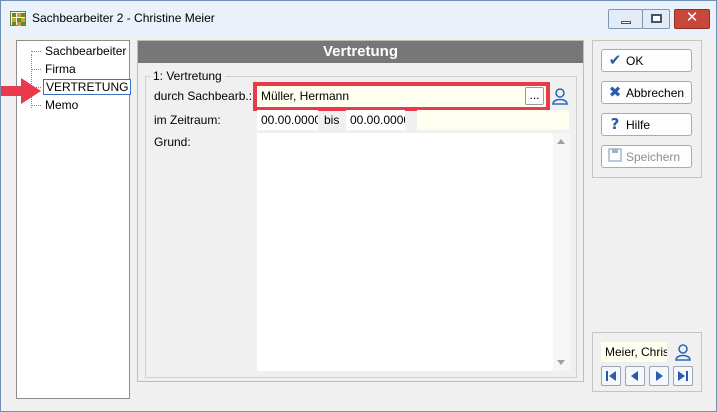  Describe the element at coordinates (561, 252) in the screenshot. I see `vertical-scrollbar` at that location.